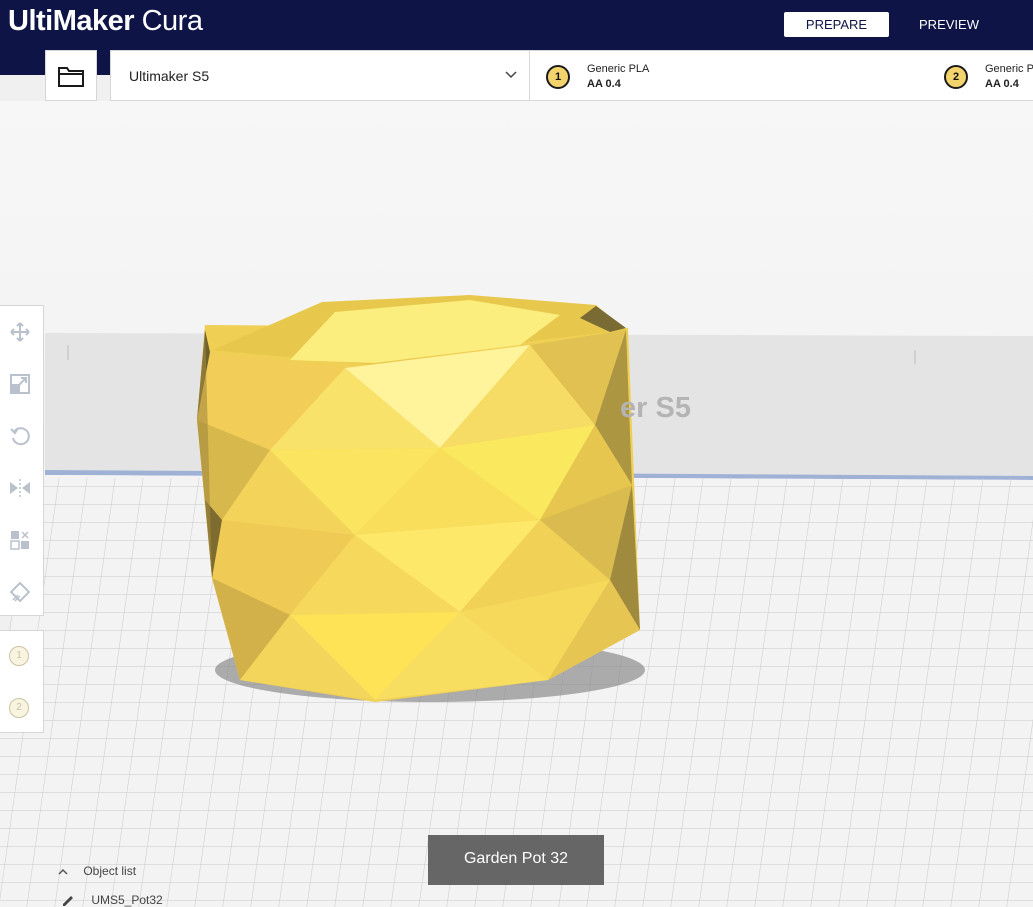 This screenshot has height=907, width=1033. I want to click on object-list-header: Object list, so click(110, 871).